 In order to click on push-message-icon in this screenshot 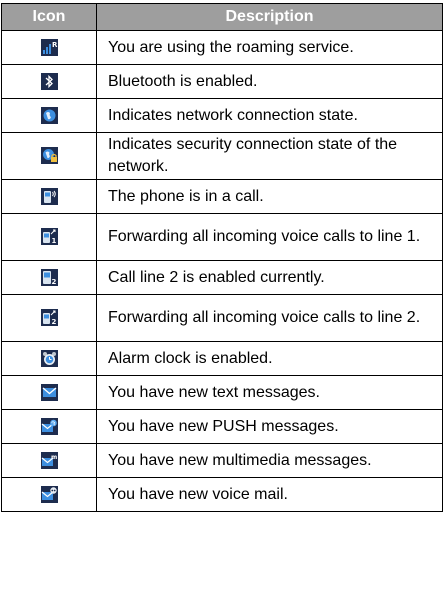, I will do `click(49, 426)`.